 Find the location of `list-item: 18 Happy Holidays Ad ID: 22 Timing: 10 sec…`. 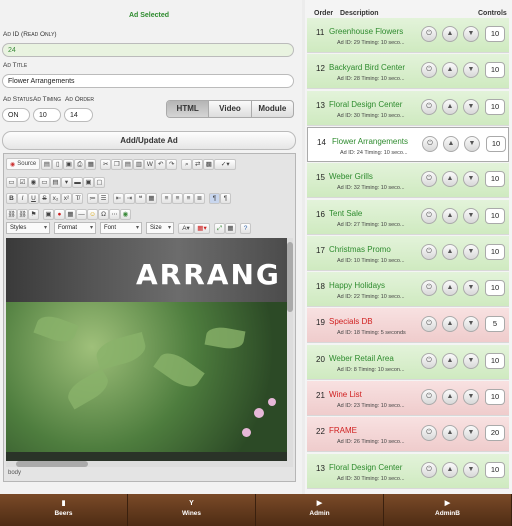

list-item: 18 Happy Holidays Ad ID: 22 Timing: 10 sec… is located at coordinates (408, 290).